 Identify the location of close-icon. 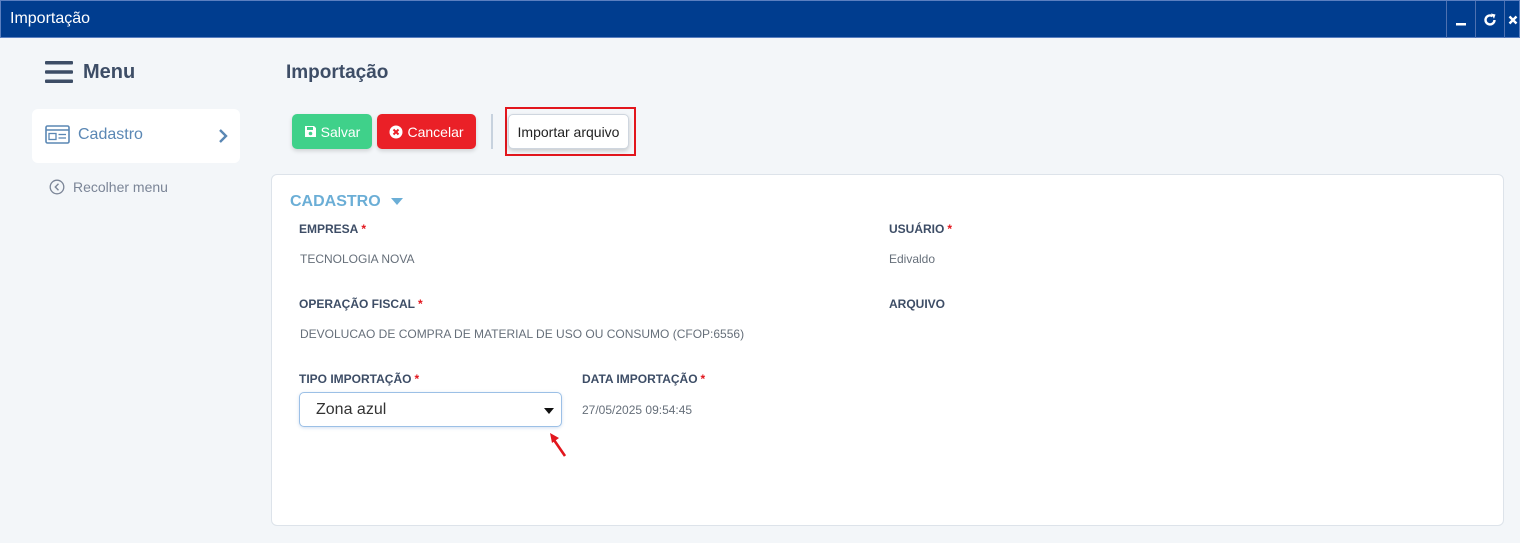
(1513, 19).